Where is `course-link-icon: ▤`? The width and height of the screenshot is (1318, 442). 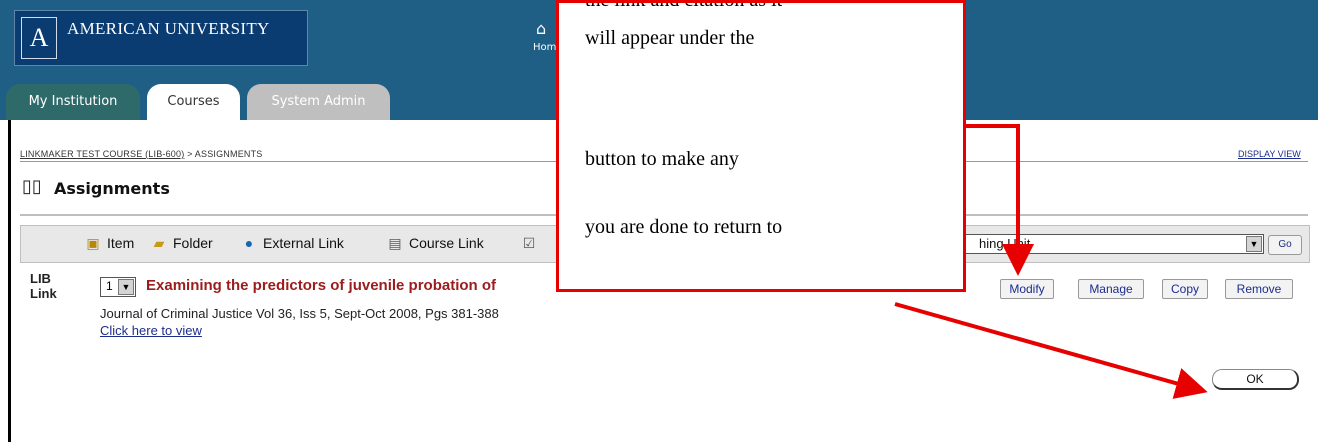 course-link-icon: ▤ is located at coordinates (395, 243).